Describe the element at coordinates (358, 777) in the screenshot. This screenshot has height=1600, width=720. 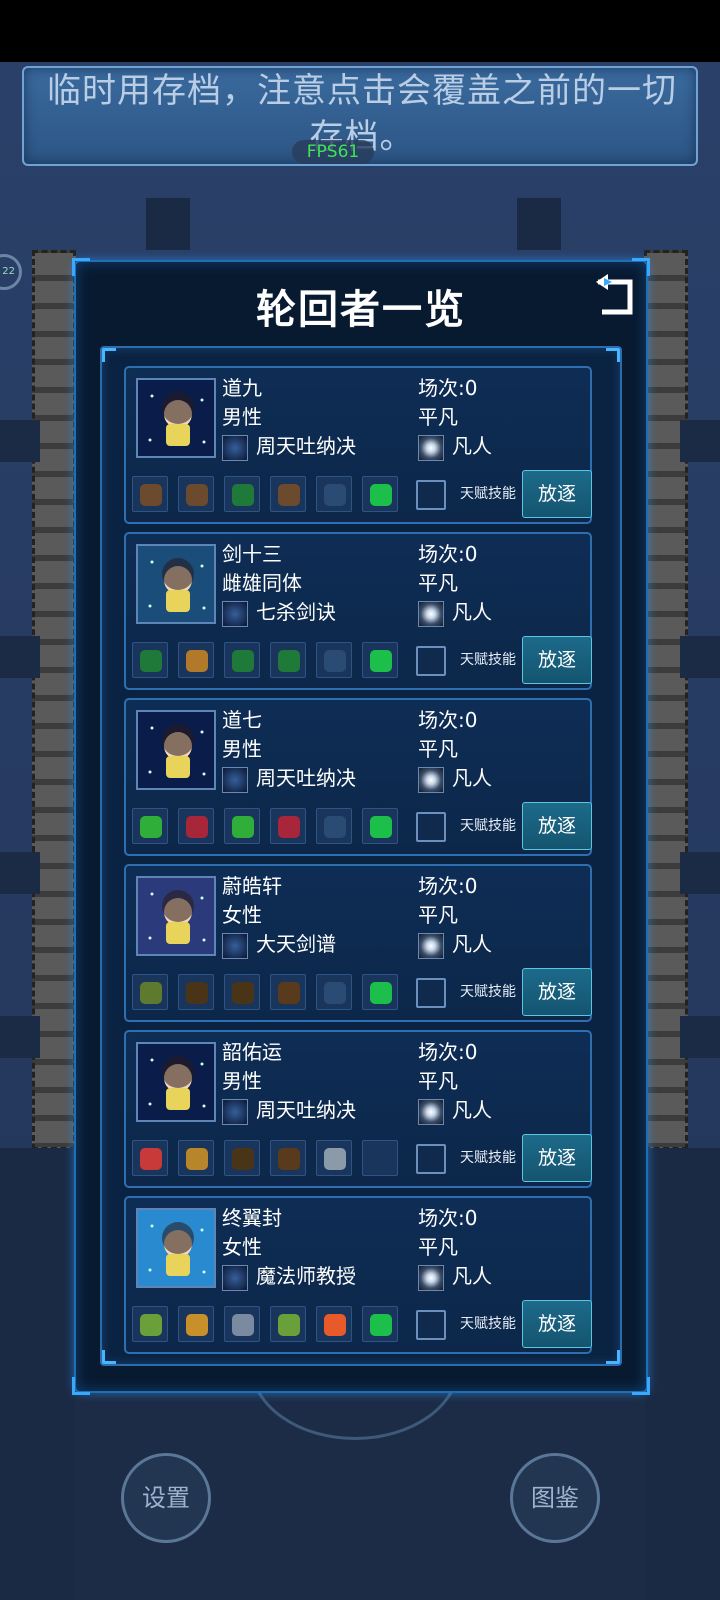
I see `reincarnator-card: 道七 男性 周天吐纳决 场次:0 平凡 凡人 天赋技能 放逐` at that location.